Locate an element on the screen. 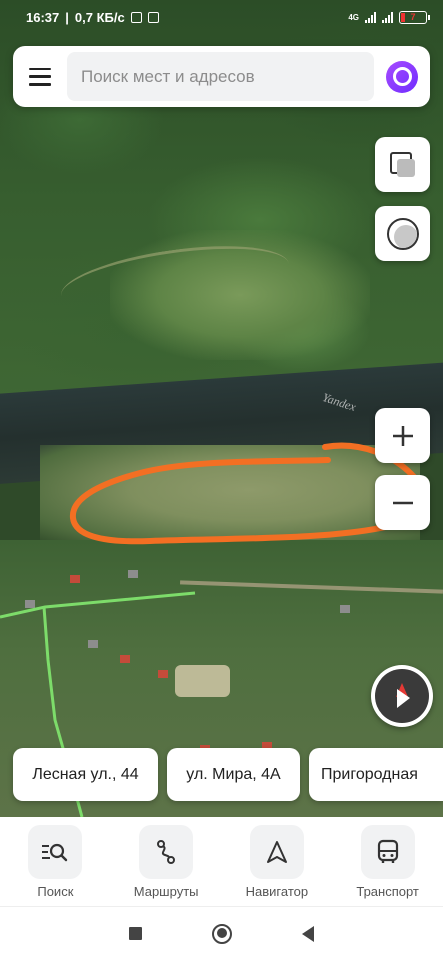 This screenshot has width=443, height=960. search-card is located at coordinates (221, 76).